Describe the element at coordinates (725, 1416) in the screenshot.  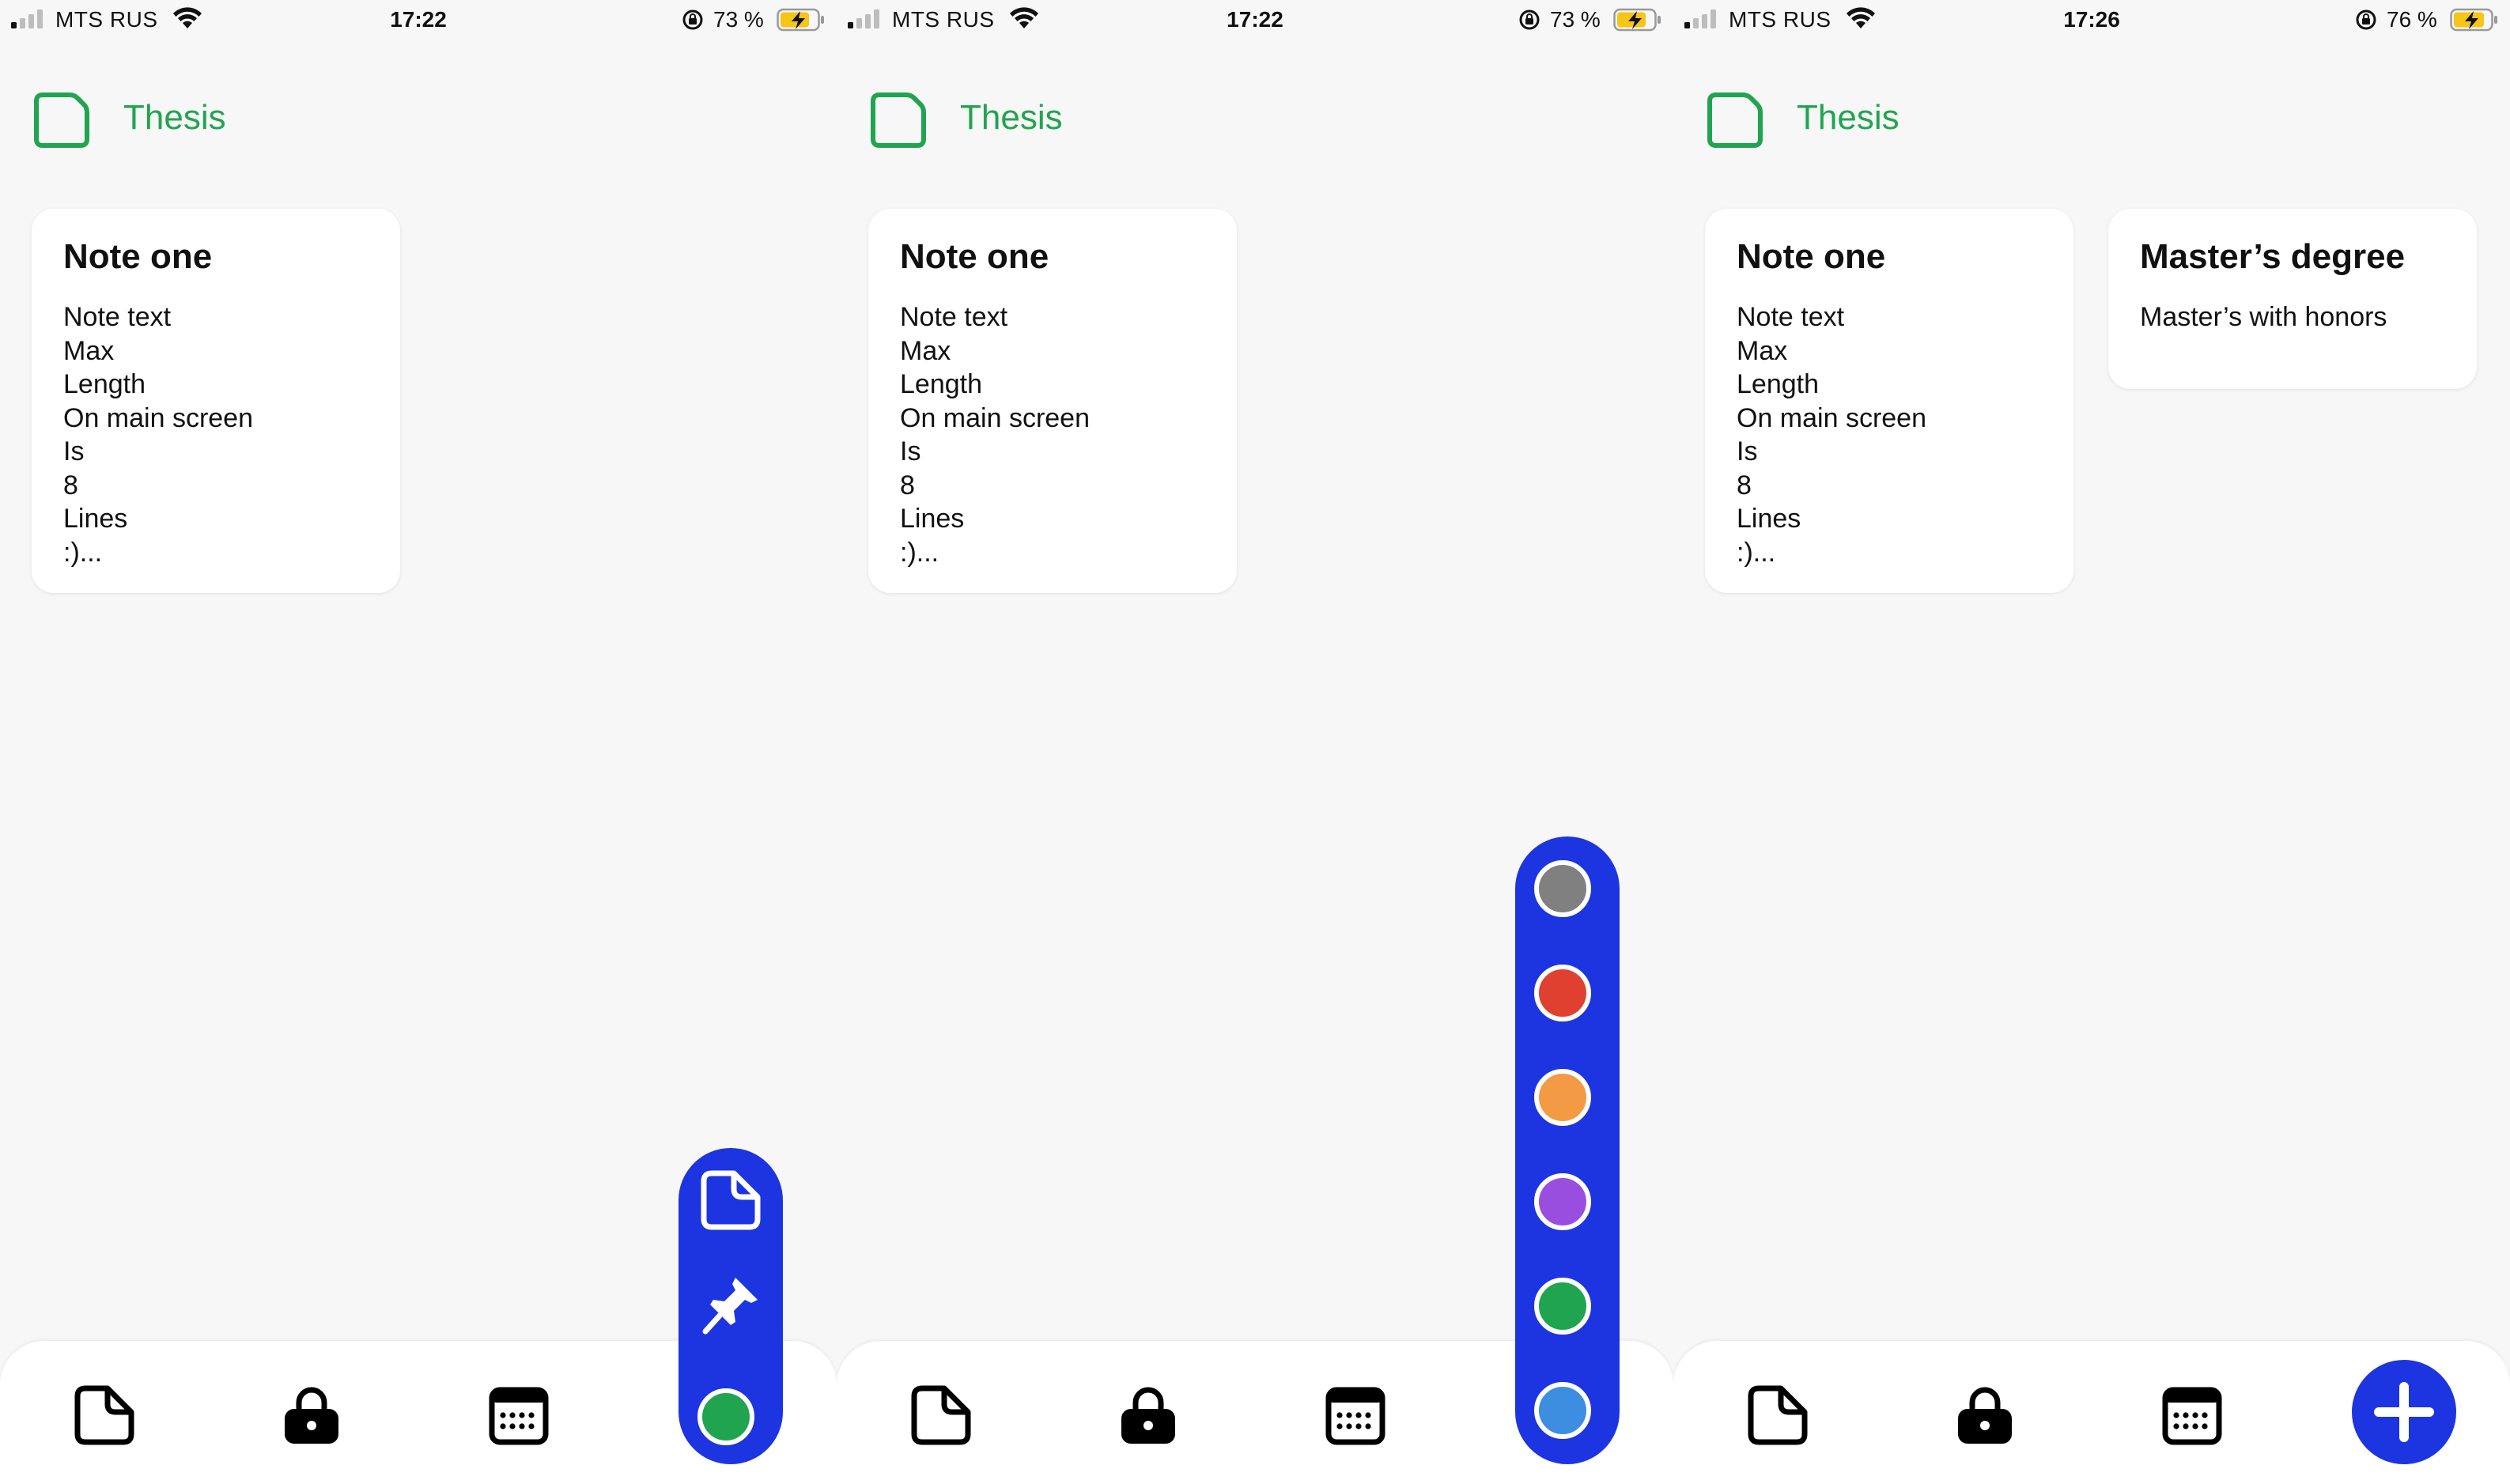
I see `color-picker-button` at that location.